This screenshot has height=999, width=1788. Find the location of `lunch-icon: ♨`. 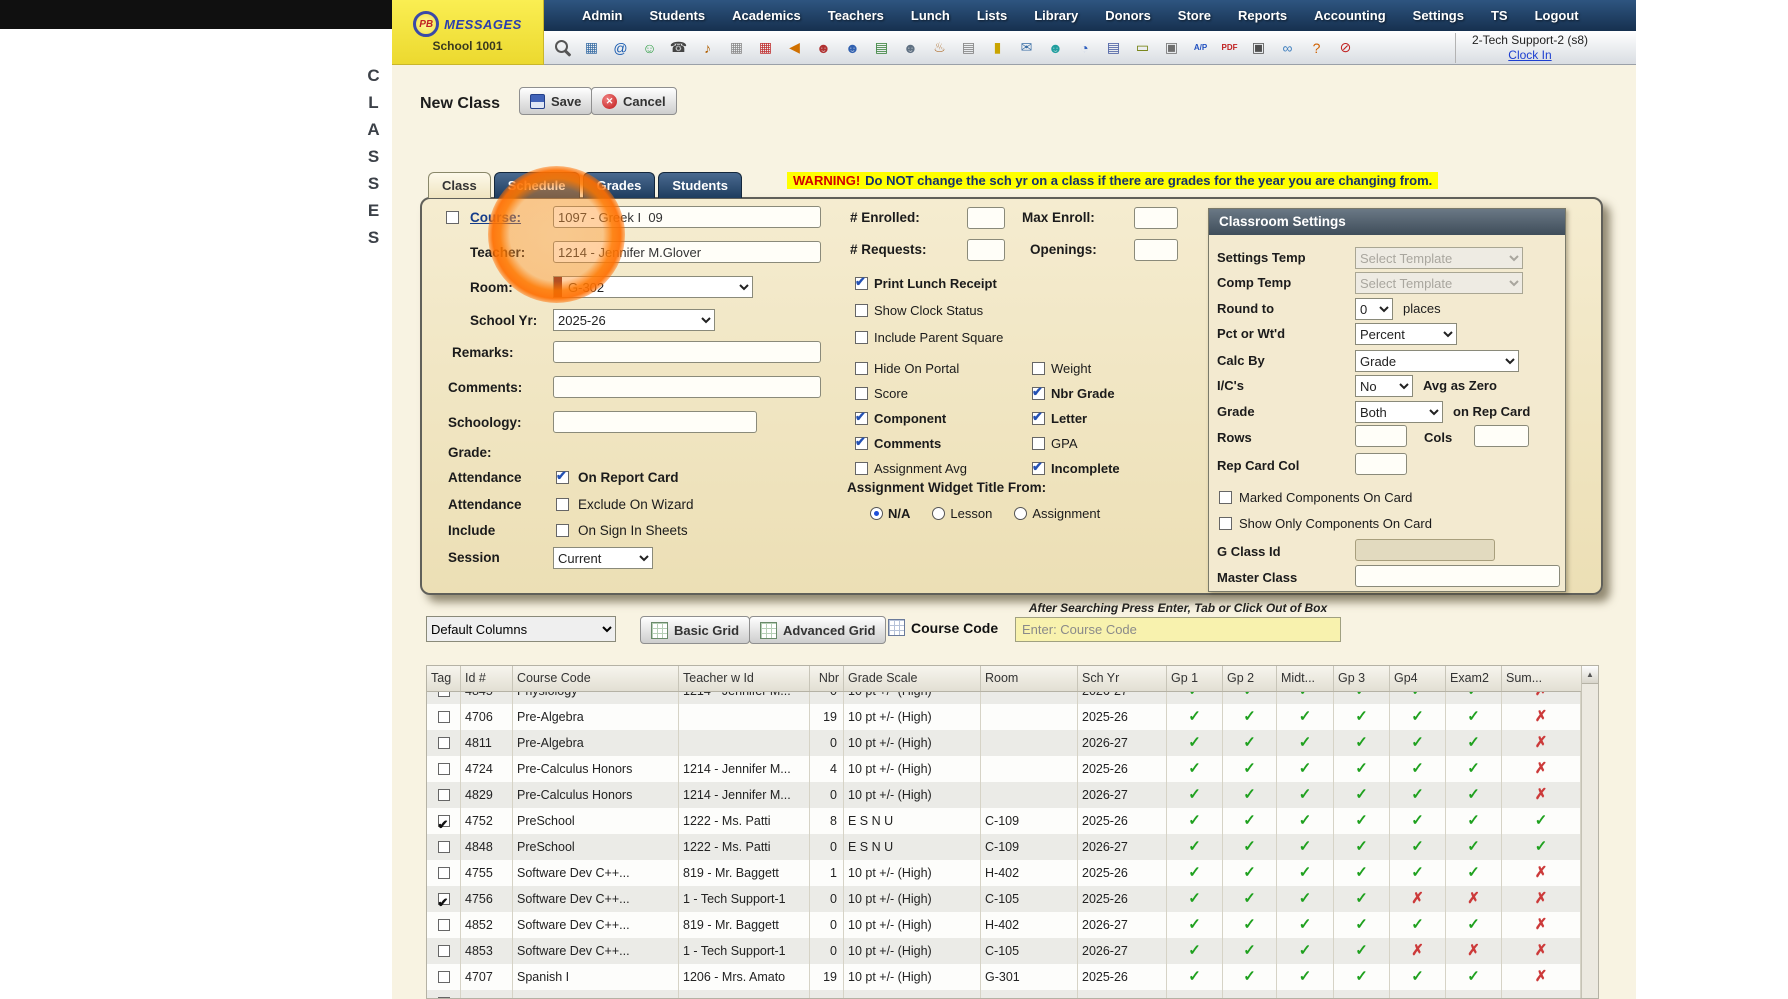

lunch-icon: ♨ is located at coordinates (939, 47).